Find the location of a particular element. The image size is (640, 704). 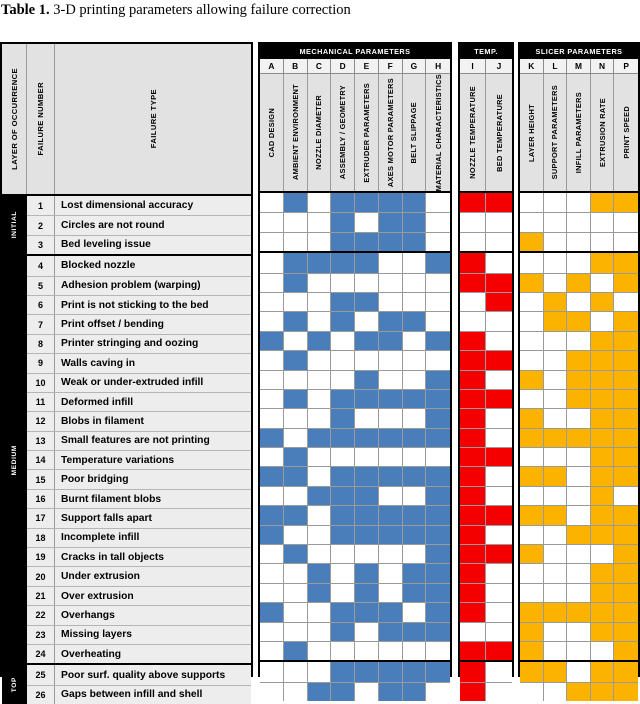

table-row: 19 Cracks in tall objects is located at coordinates (139, 557).